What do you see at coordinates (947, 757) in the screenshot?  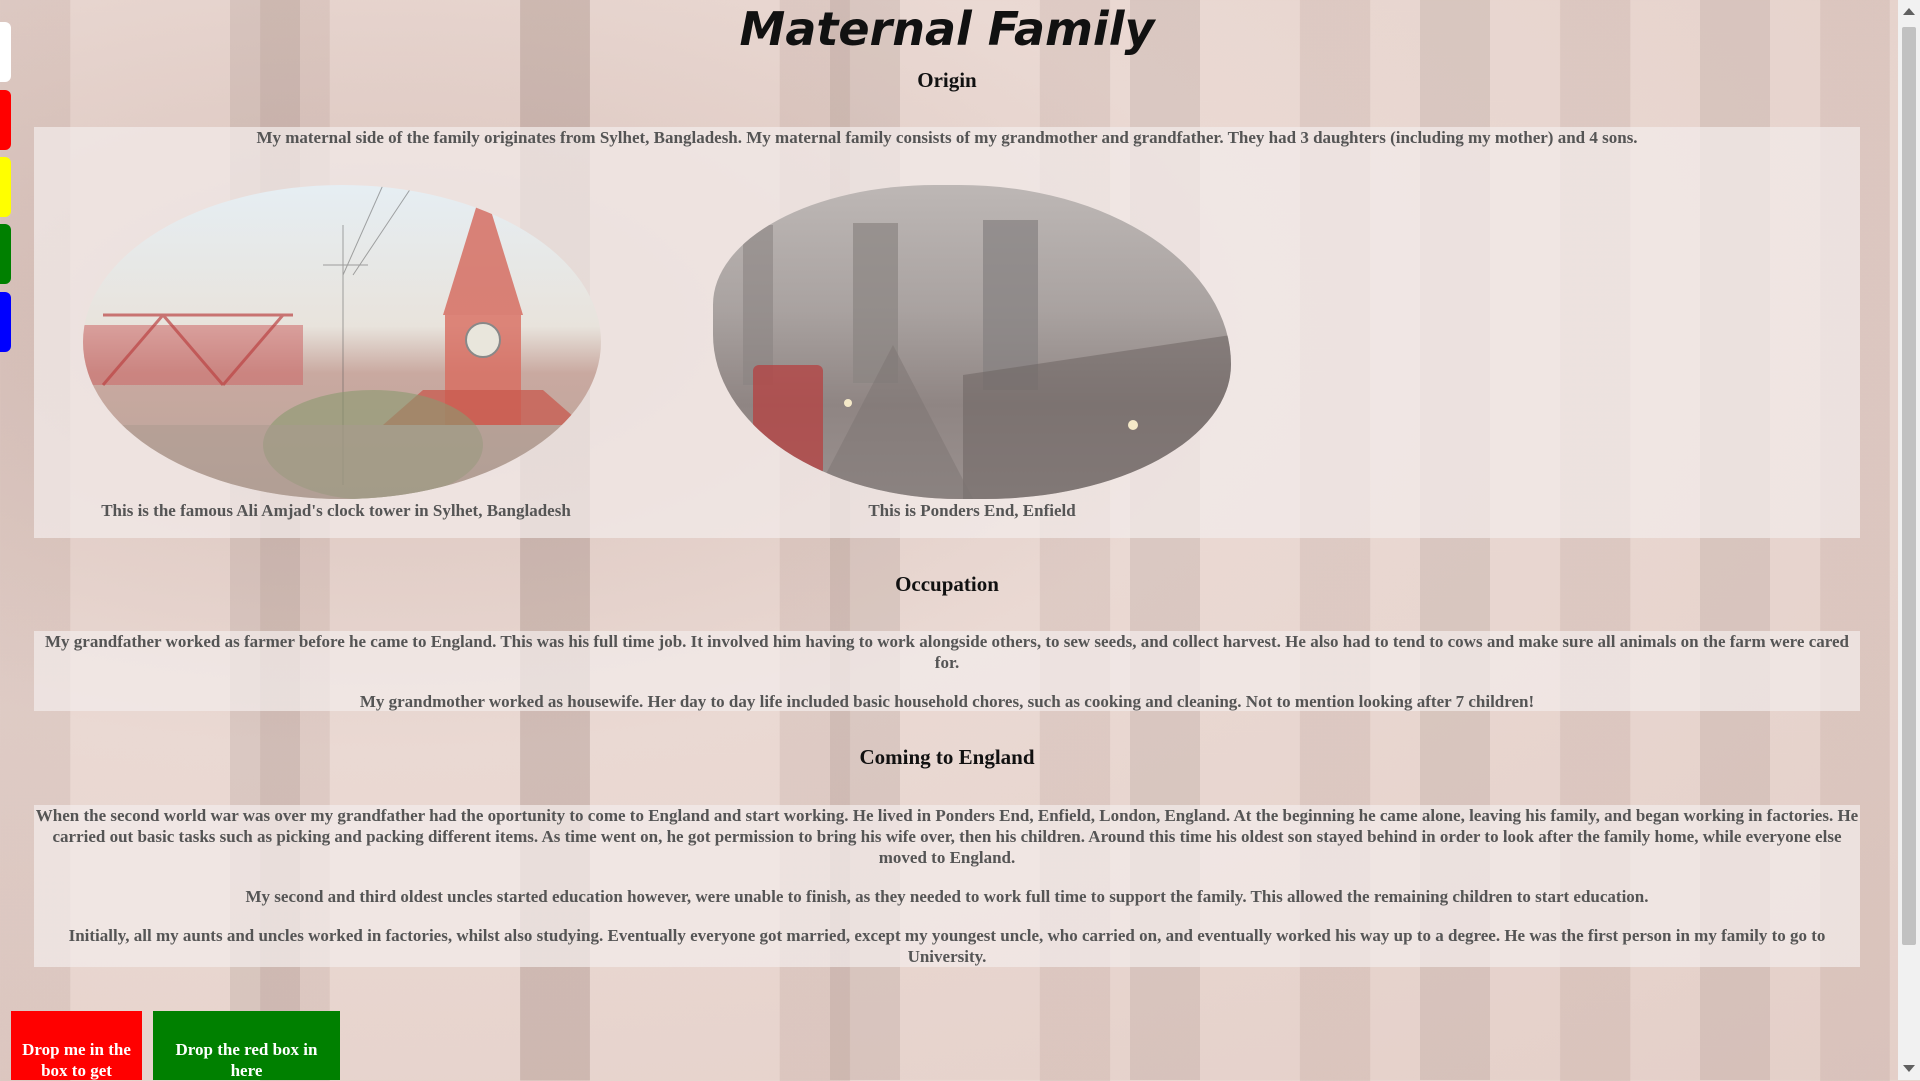 I see `coming-heading: Coming to England` at bounding box center [947, 757].